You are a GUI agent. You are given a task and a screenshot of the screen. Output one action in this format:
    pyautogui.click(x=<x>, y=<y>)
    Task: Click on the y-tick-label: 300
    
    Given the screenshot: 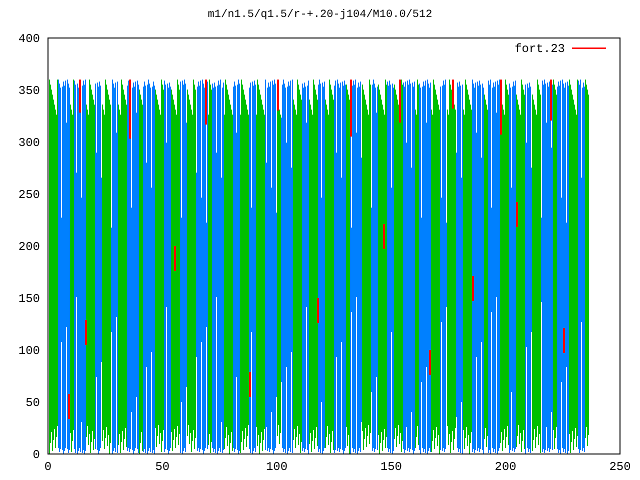 What is the action you would take?
    pyautogui.click(x=29, y=143)
    